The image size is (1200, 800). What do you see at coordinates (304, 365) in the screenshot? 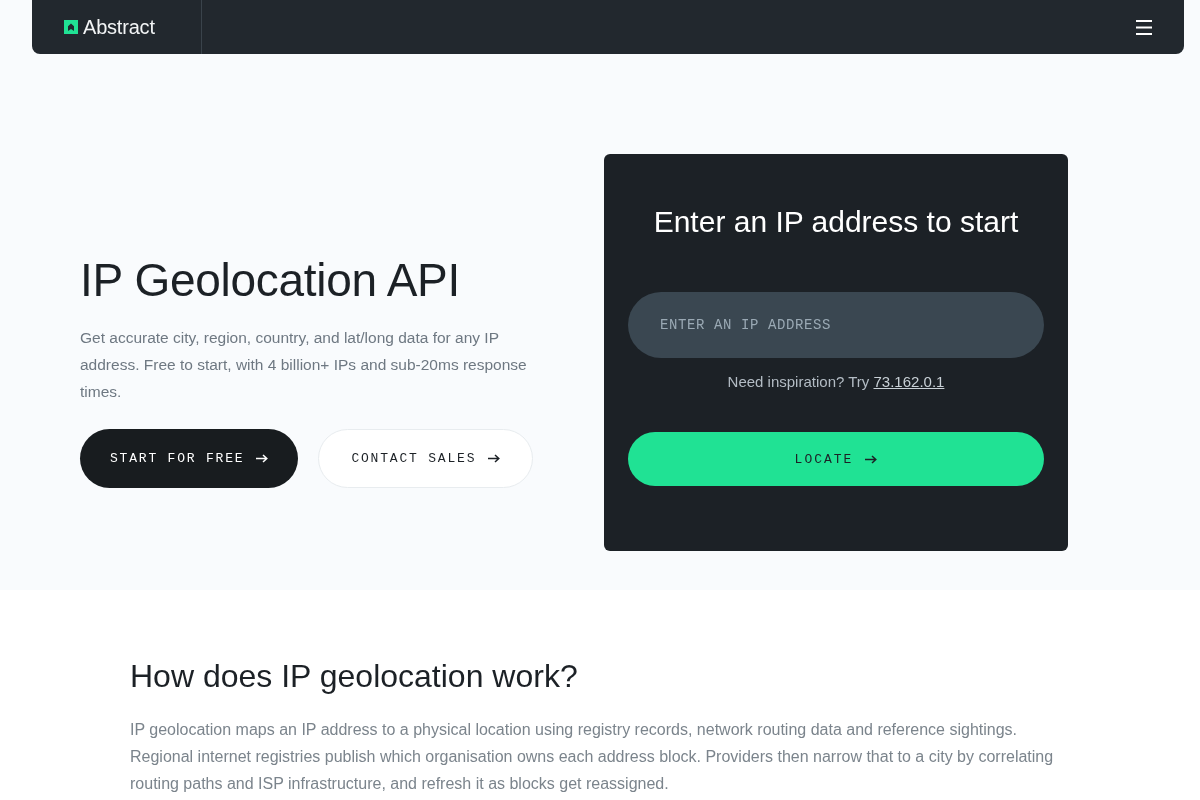
I see `hero-description: Get accurate city, region, country, and lat/long data for any IP address. Free to start, with 4 billion+ IPs and sub-20ms response times.` at bounding box center [304, 365].